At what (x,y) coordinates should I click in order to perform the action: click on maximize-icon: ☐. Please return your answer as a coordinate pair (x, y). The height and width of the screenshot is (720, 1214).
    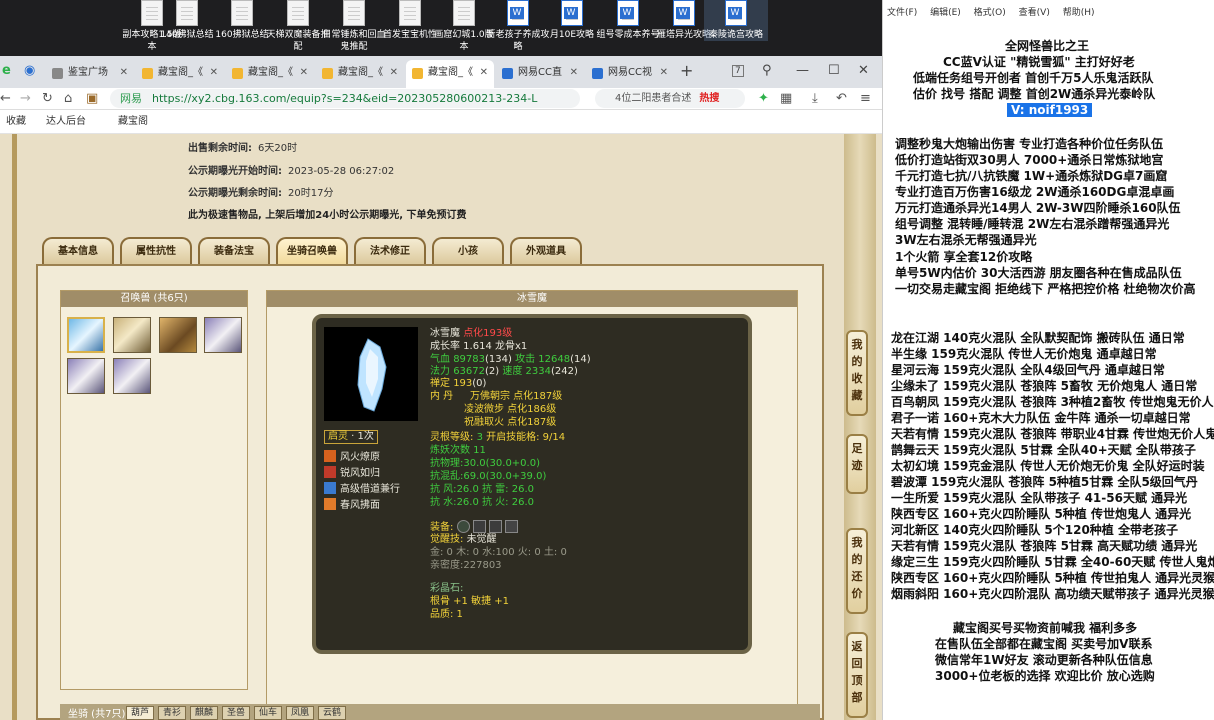
    Looking at the image, I should click on (834, 71).